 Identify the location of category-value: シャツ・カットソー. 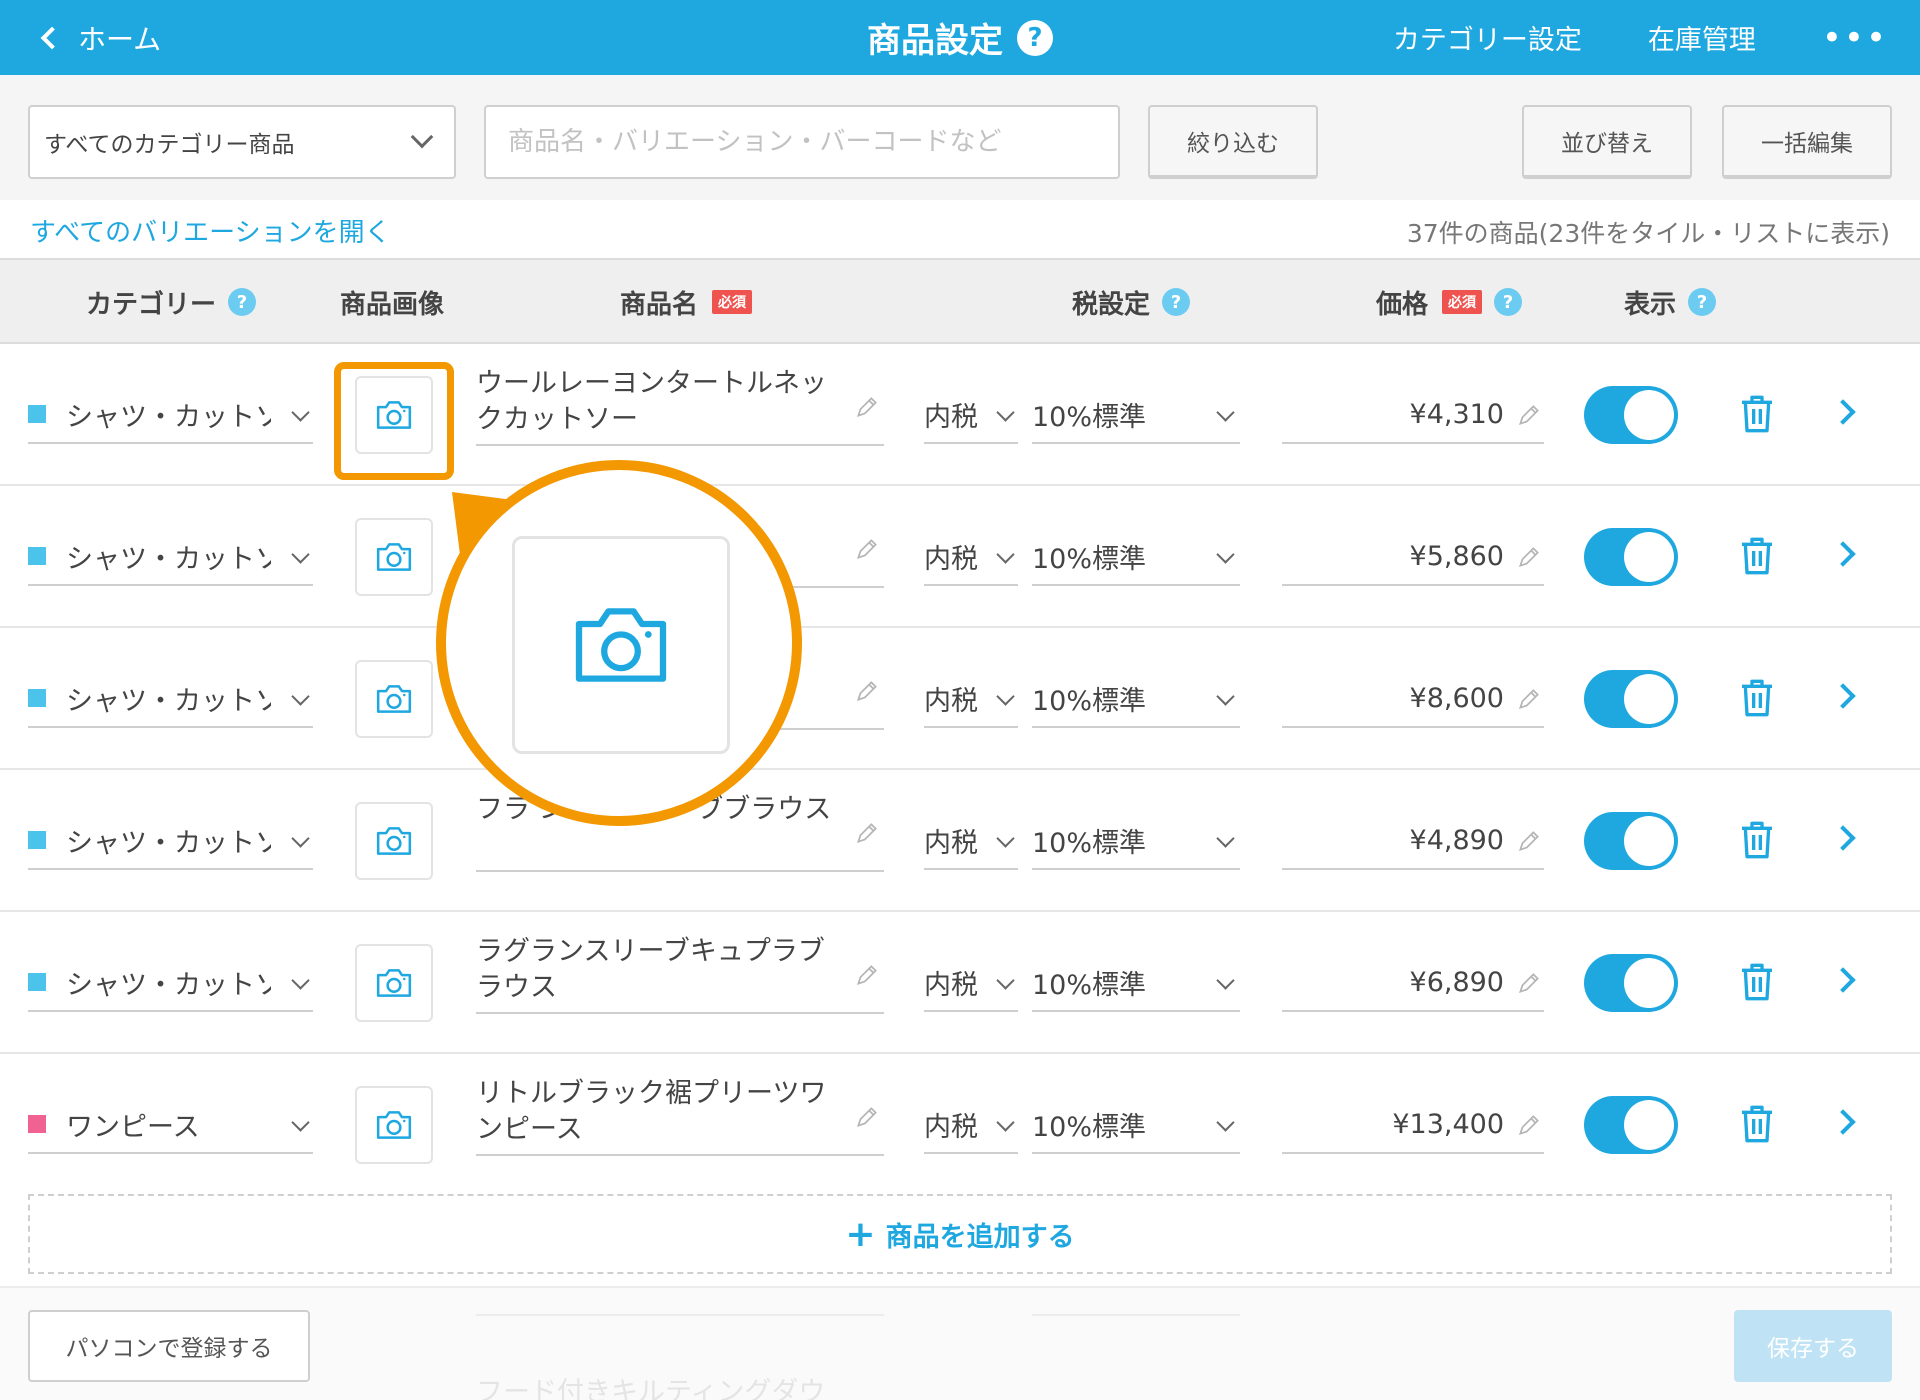
(168, 843).